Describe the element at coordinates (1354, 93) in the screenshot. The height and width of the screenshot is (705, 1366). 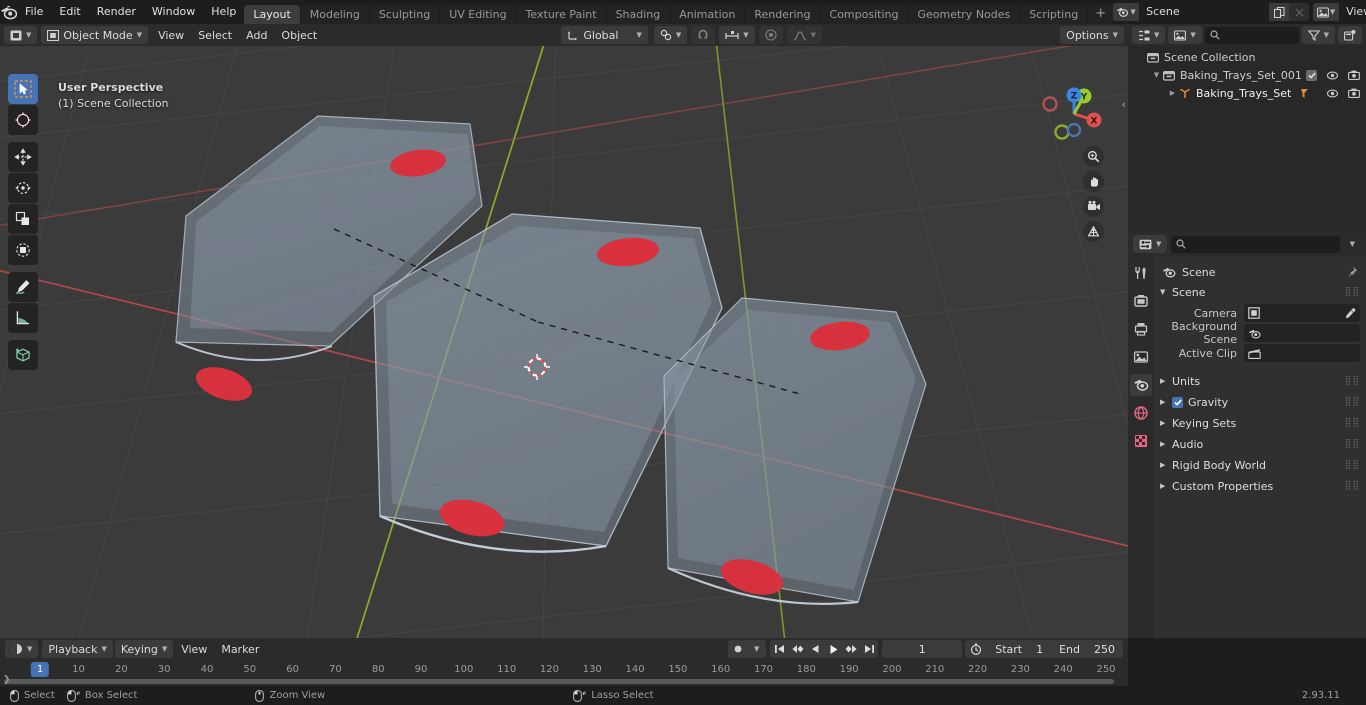
I see `render-camera-icon` at that location.